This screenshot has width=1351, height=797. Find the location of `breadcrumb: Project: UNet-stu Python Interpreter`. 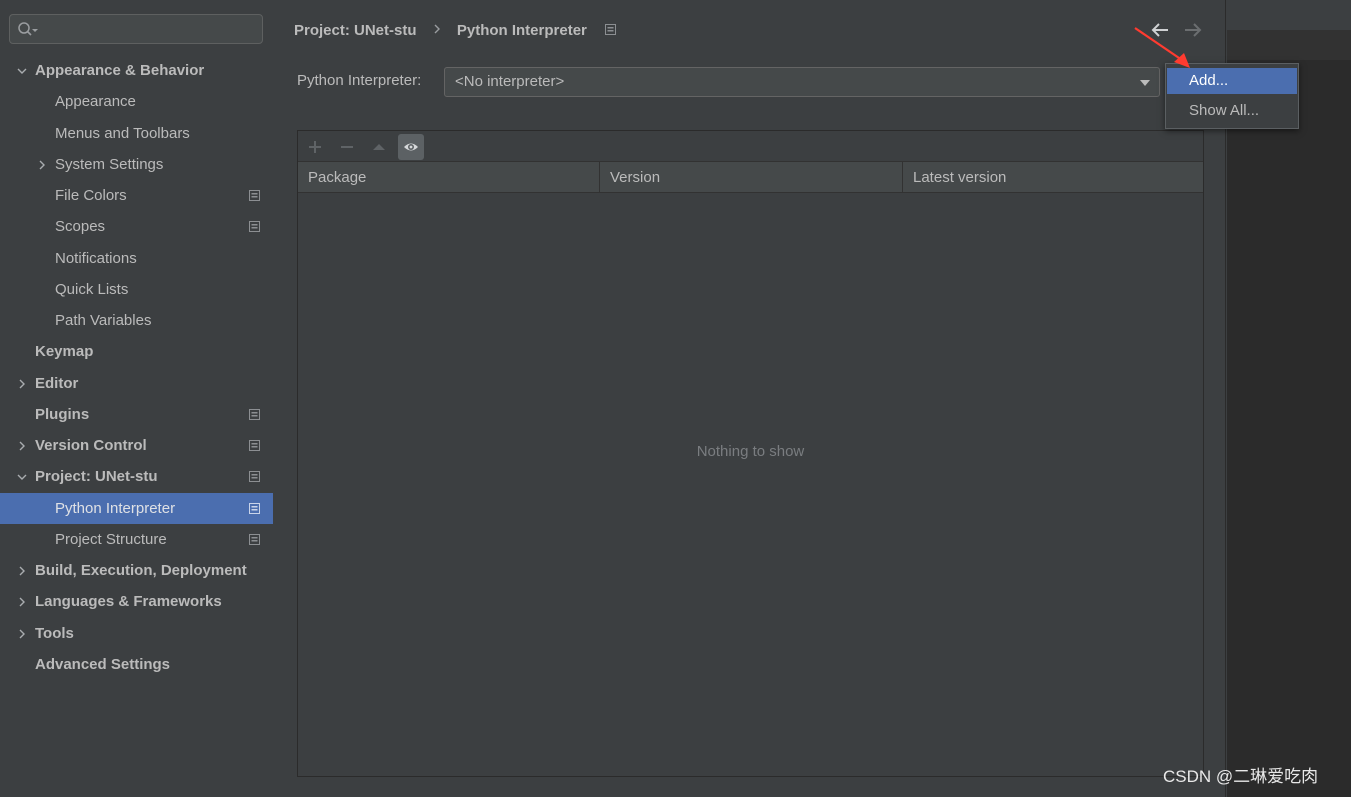

breadcrumb: Project: UNet-stu Python Interpreter is located at coordinates (455, 31).